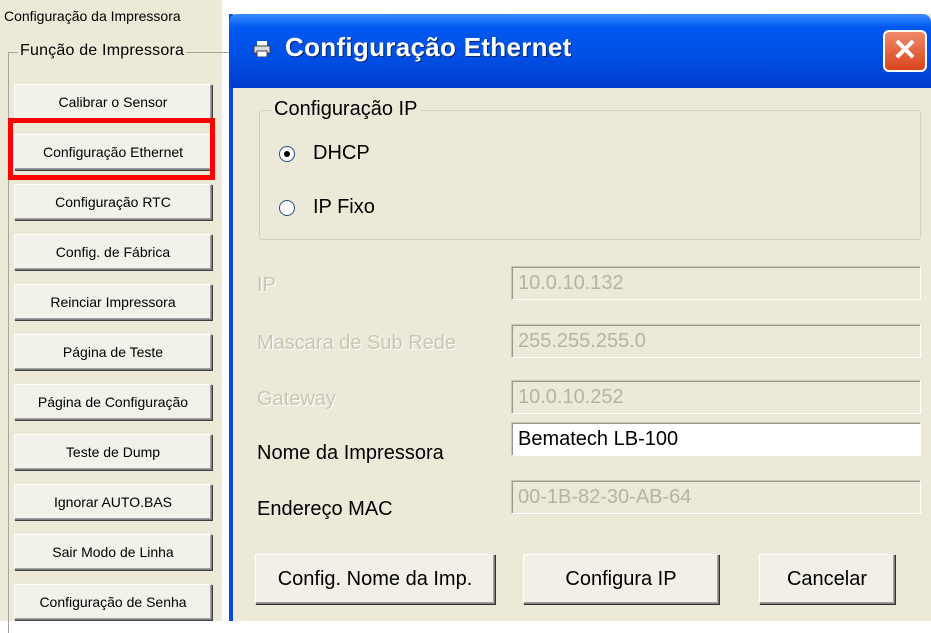 This screenshot has width=931, height=633. I want to click on config-printer-name-button: Config. Nome da Imp., so click(375, 579).